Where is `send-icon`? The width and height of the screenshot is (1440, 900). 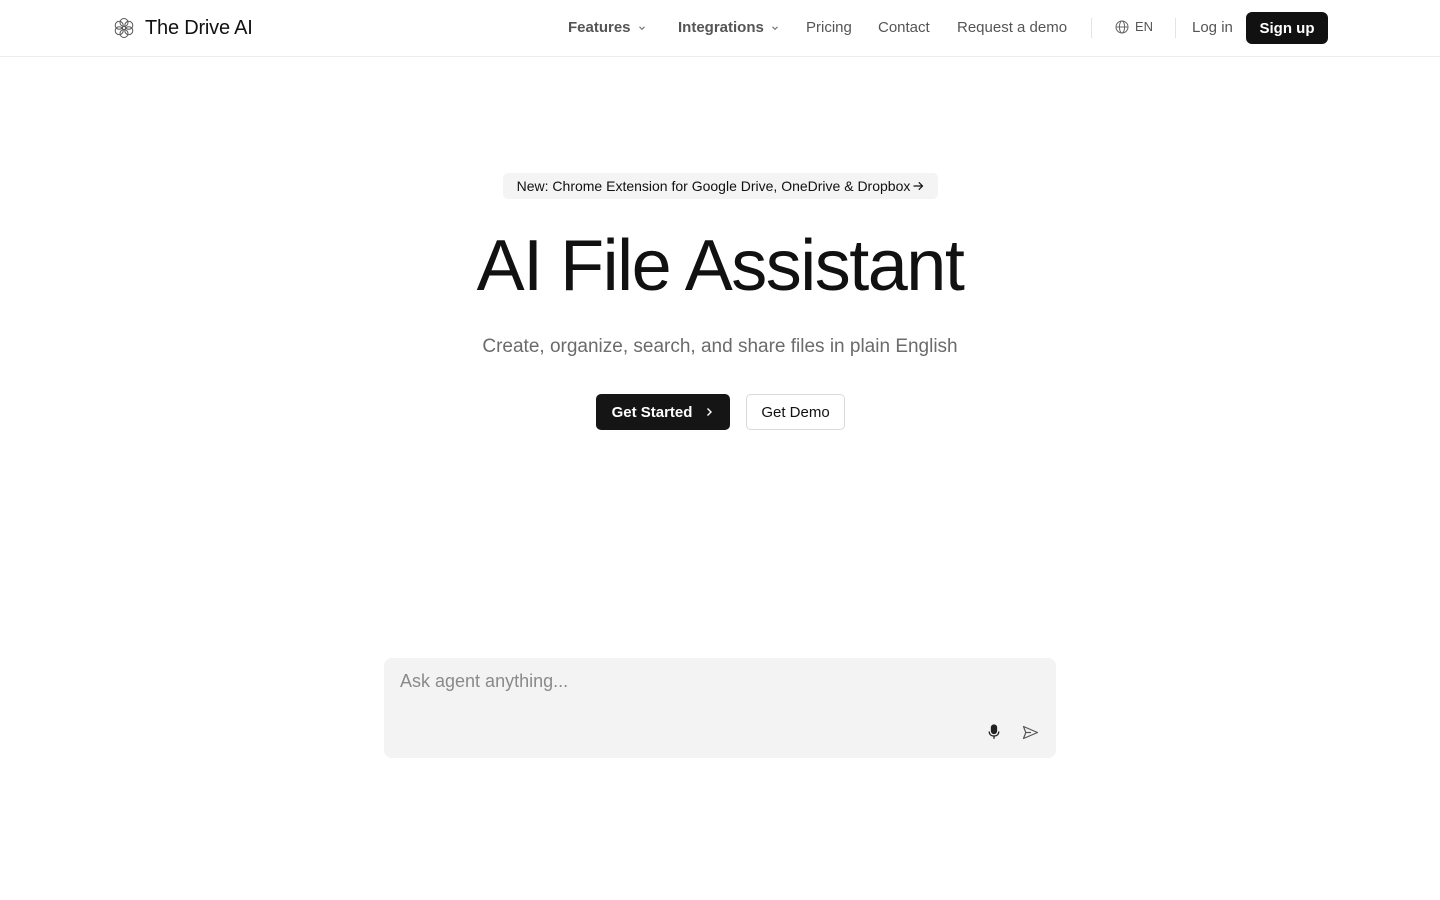
send-icon is located at coordinates (1030, 732).